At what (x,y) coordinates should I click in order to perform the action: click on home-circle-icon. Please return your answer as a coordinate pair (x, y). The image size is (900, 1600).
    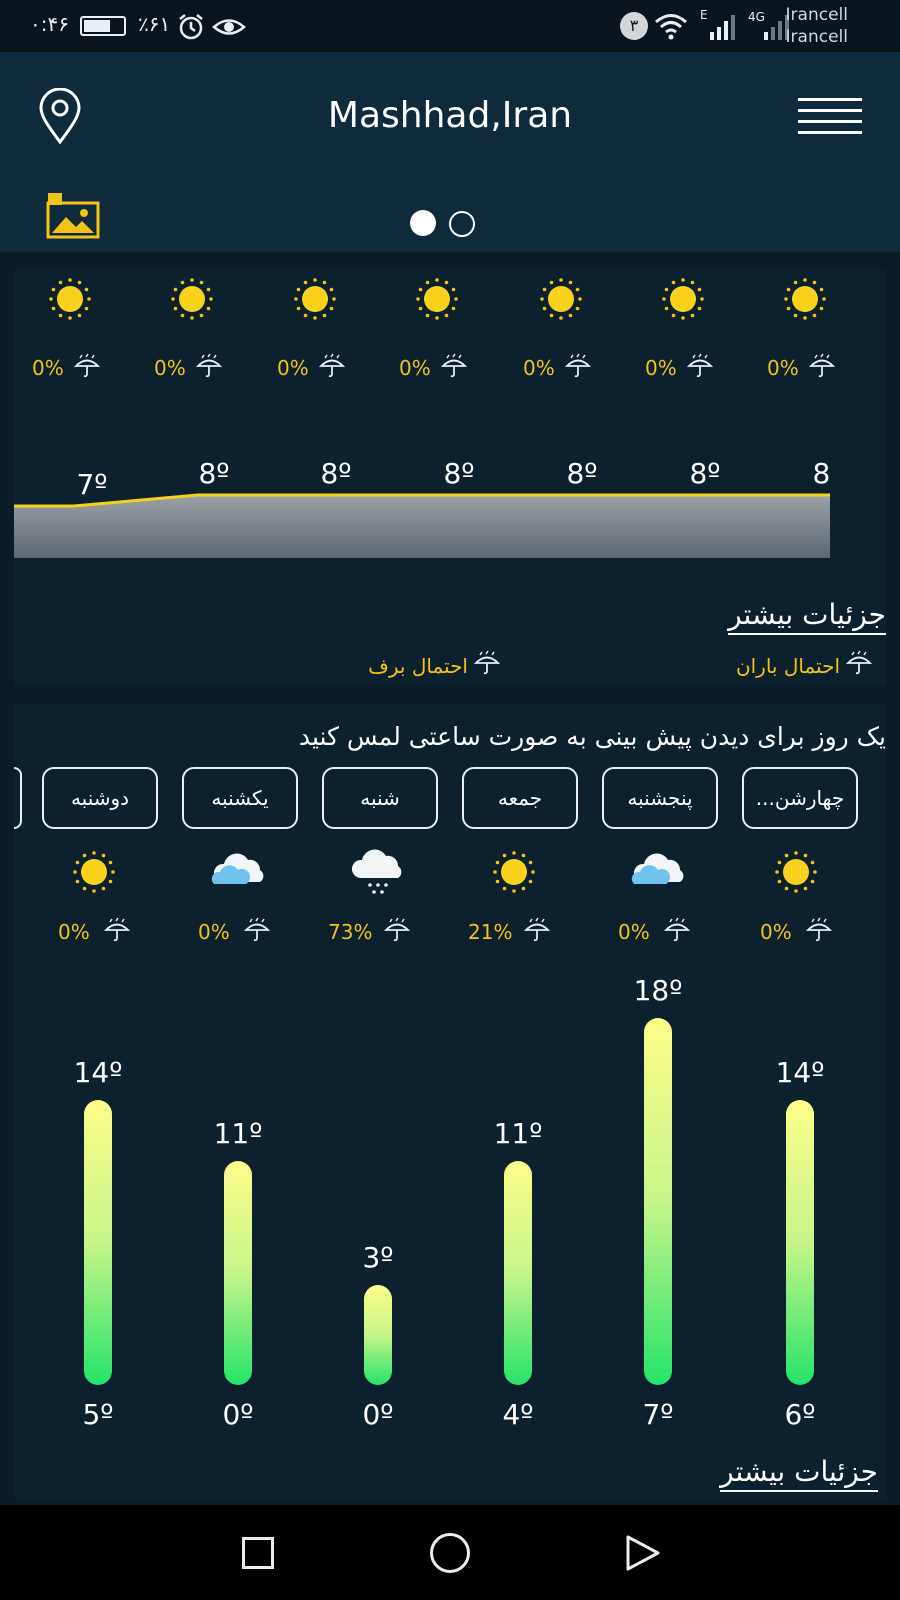
    Looking at the image, I should click on (450, 1553).